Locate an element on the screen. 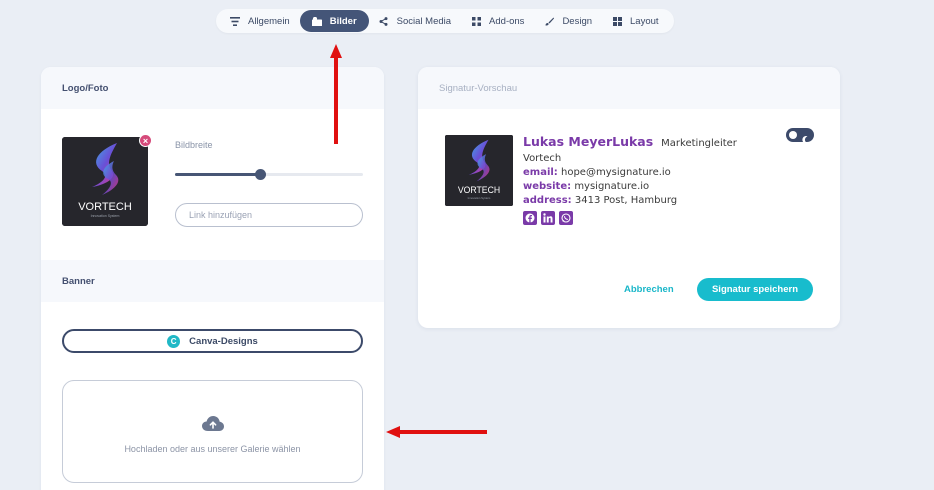  tab-add-ons: Add-ons is located at coordinates (497, 21).